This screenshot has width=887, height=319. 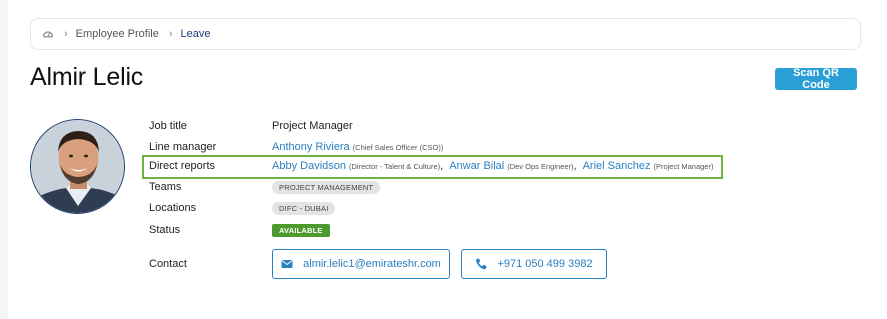 What do you see at coordinates (168, 126) in the screenshot?
I see `job-title-label: Job title` at bounding box center [168, 126].